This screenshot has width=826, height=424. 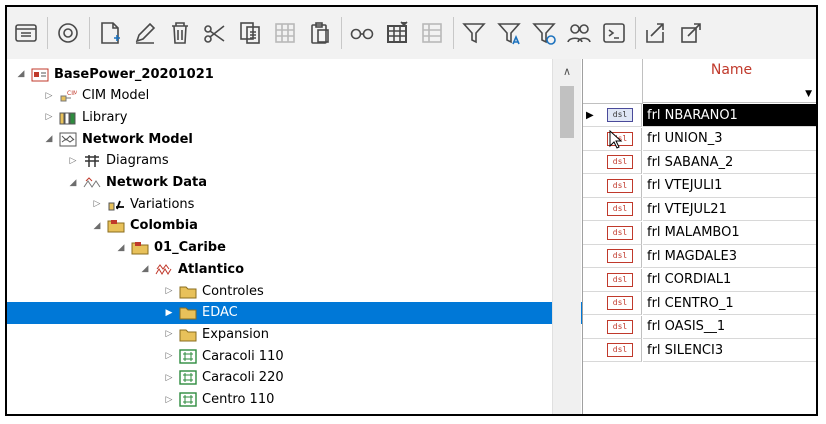 What do you see at coordinates (321, 204) in the screenshot?
I see `tree-item: ▷ Variations` at bounding box center [321, 204].